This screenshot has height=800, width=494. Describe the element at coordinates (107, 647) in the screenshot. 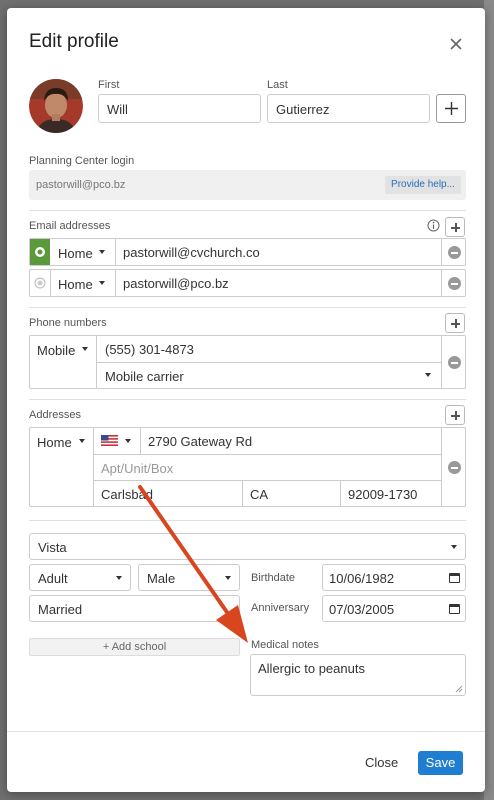

I see `plus-icon: +` at that location.